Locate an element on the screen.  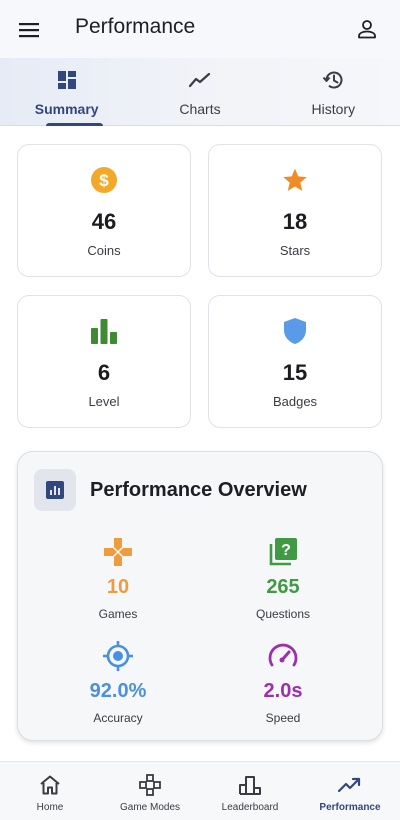
trend-line-icon is located at coordinates (200, 80).